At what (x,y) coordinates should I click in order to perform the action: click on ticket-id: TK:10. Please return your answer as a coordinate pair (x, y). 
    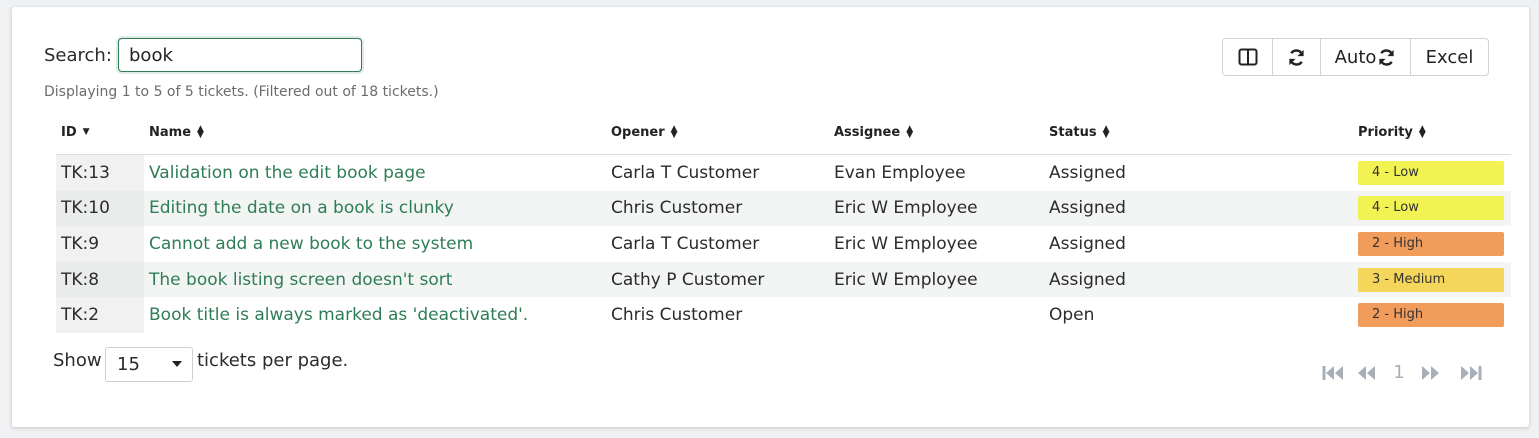
    Looking at the image, I should click on (100, 208).